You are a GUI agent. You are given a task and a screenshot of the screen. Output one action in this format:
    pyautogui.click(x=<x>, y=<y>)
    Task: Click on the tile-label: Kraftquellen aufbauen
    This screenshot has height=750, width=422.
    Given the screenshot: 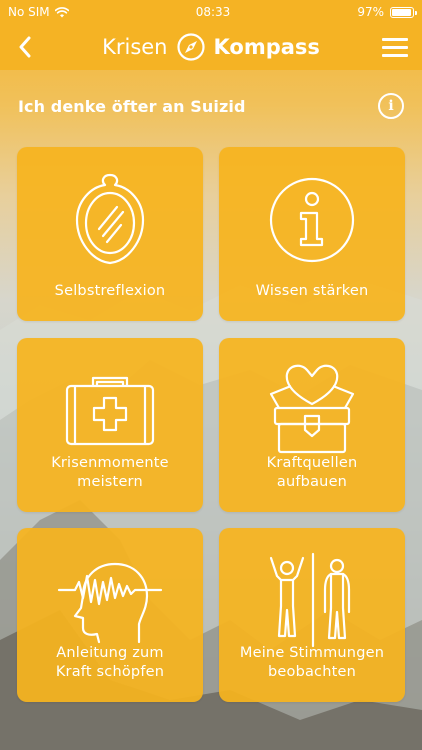 What is the action you would take?
    pyautogui.click(x=312, y=472)
    